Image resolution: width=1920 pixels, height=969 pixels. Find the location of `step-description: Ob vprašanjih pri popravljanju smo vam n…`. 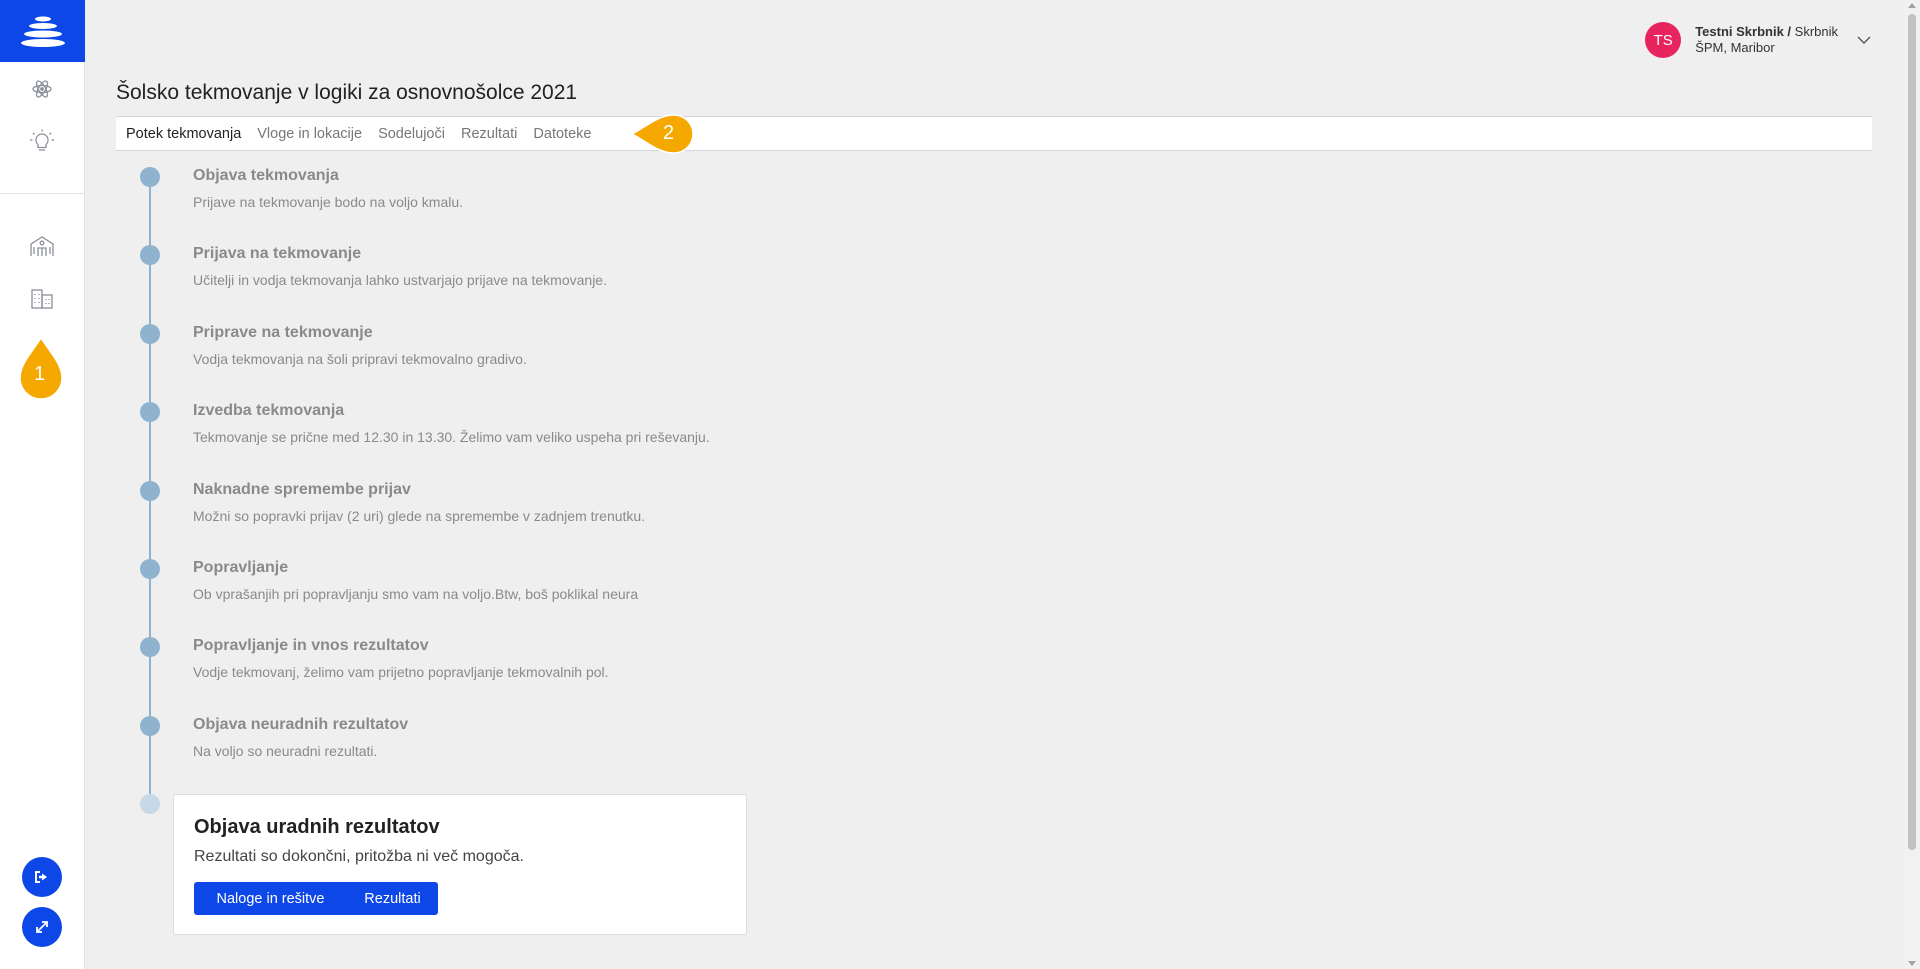

step-description: Ob vprašanjih pri popravljanju smo vam n… is located at coordinates (416, 594).